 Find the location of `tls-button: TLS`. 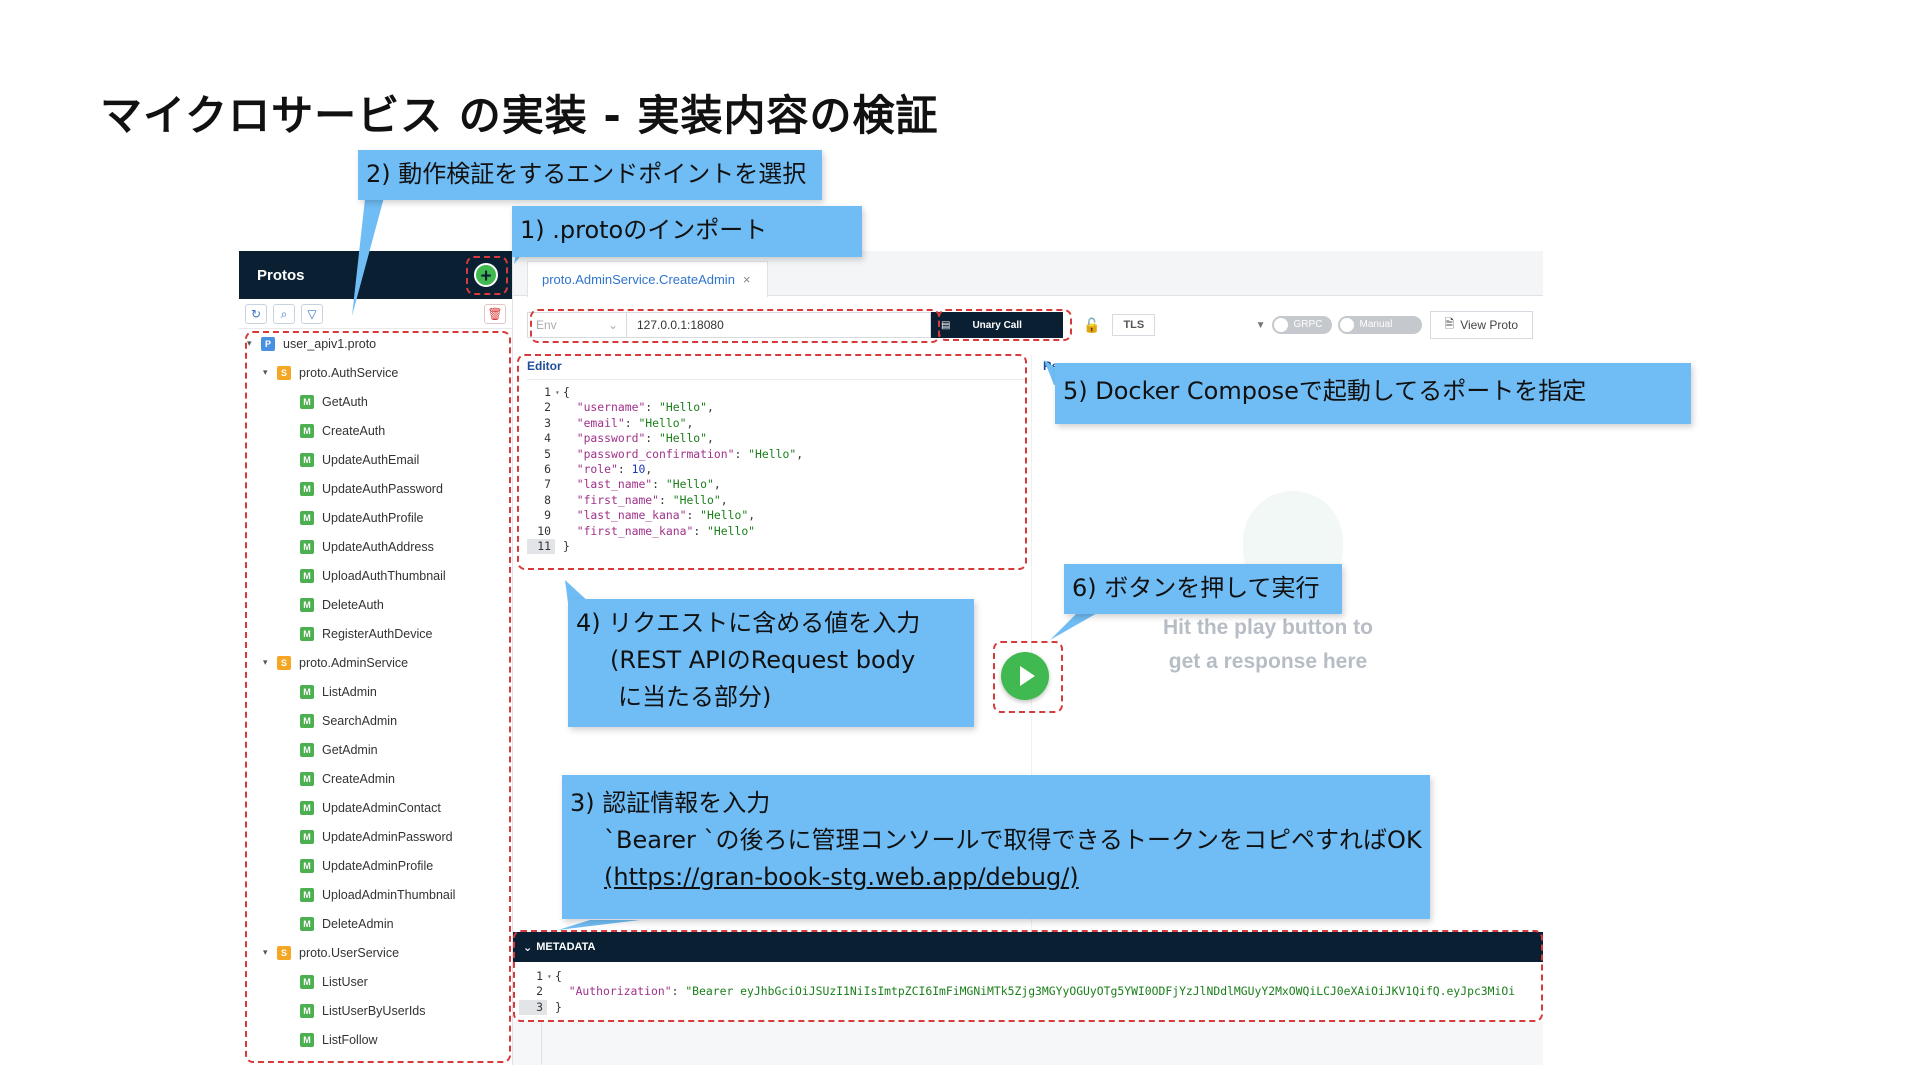

tls-button: TLS is located at coordinates (1134, 325).